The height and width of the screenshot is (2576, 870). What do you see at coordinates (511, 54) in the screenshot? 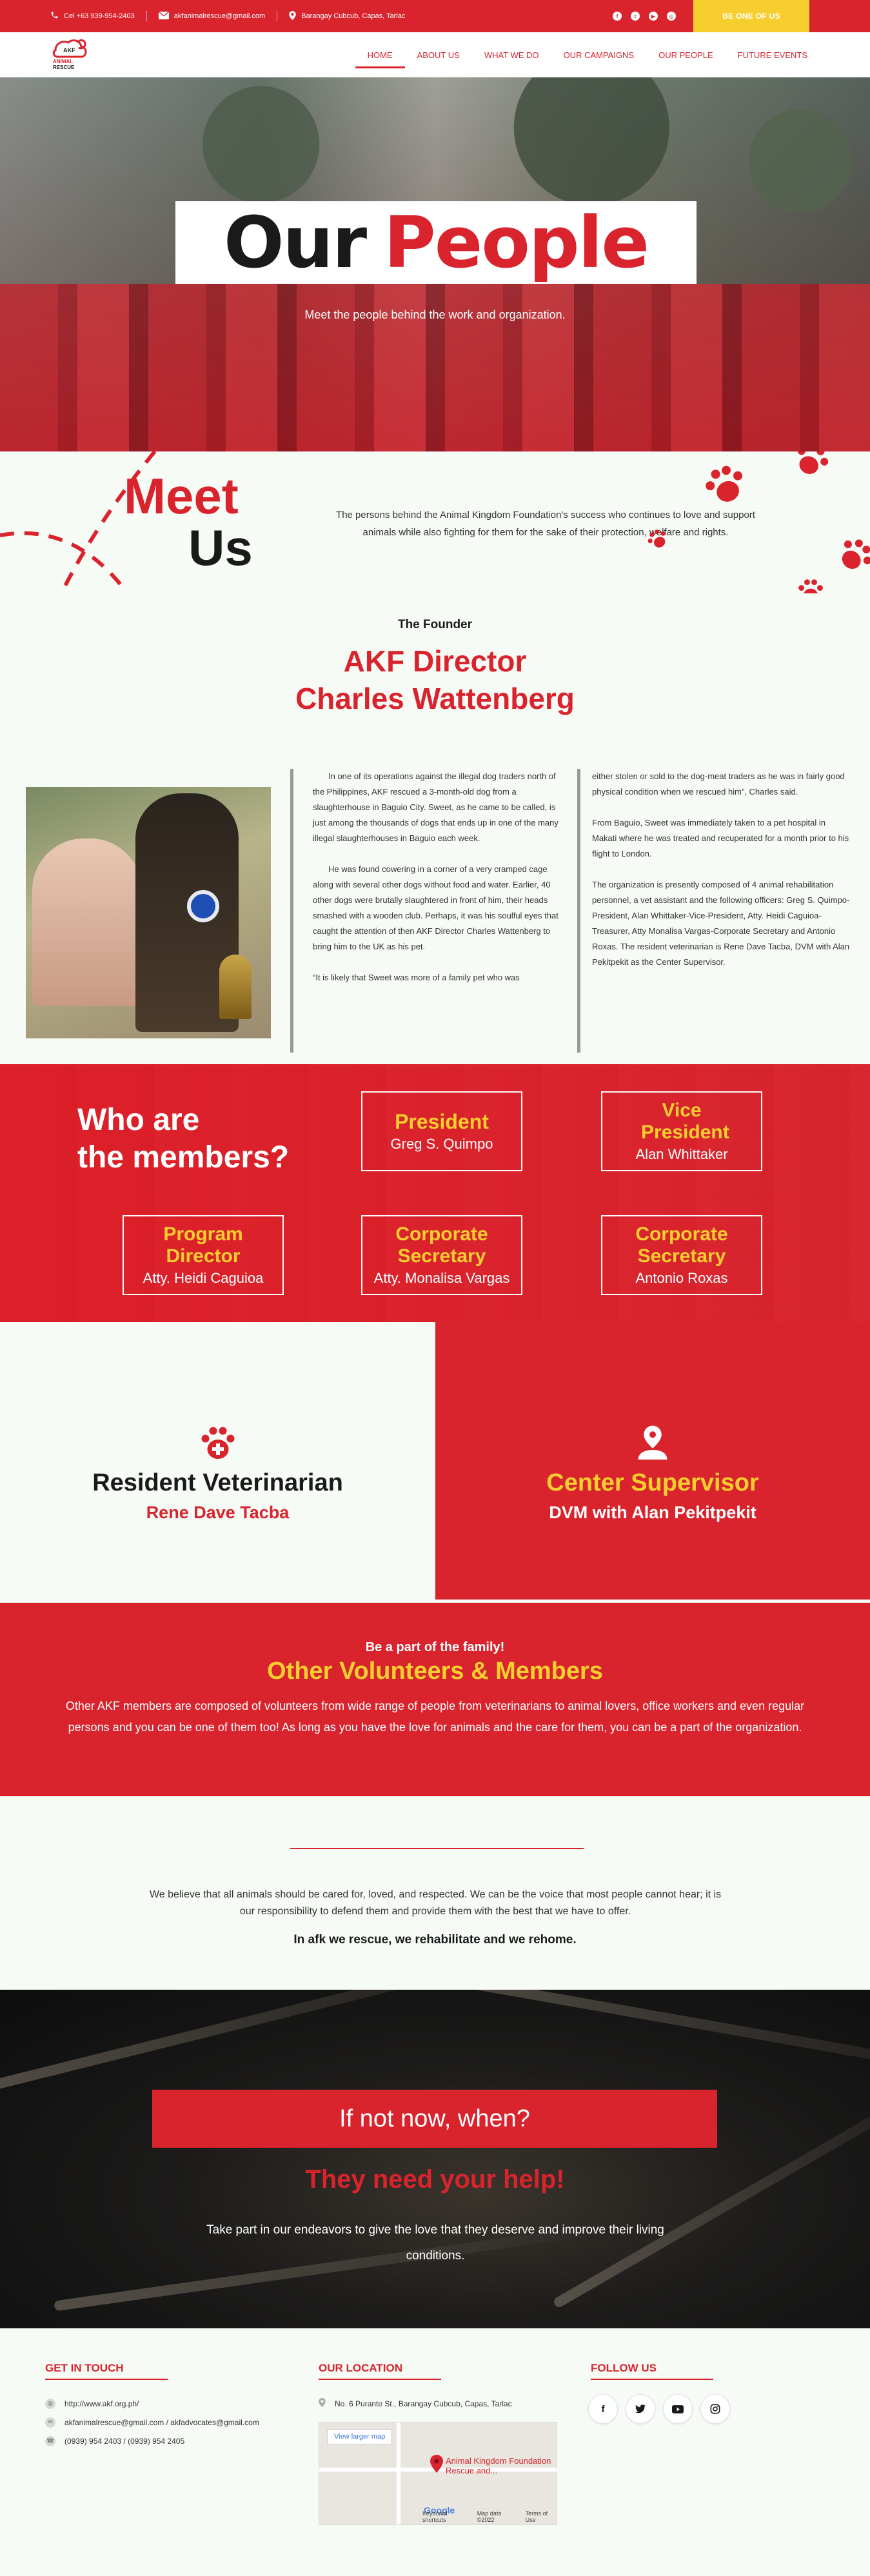
I see `nav-item-what-we-do: WHAT WE DO` at bounding box center [511, 54].